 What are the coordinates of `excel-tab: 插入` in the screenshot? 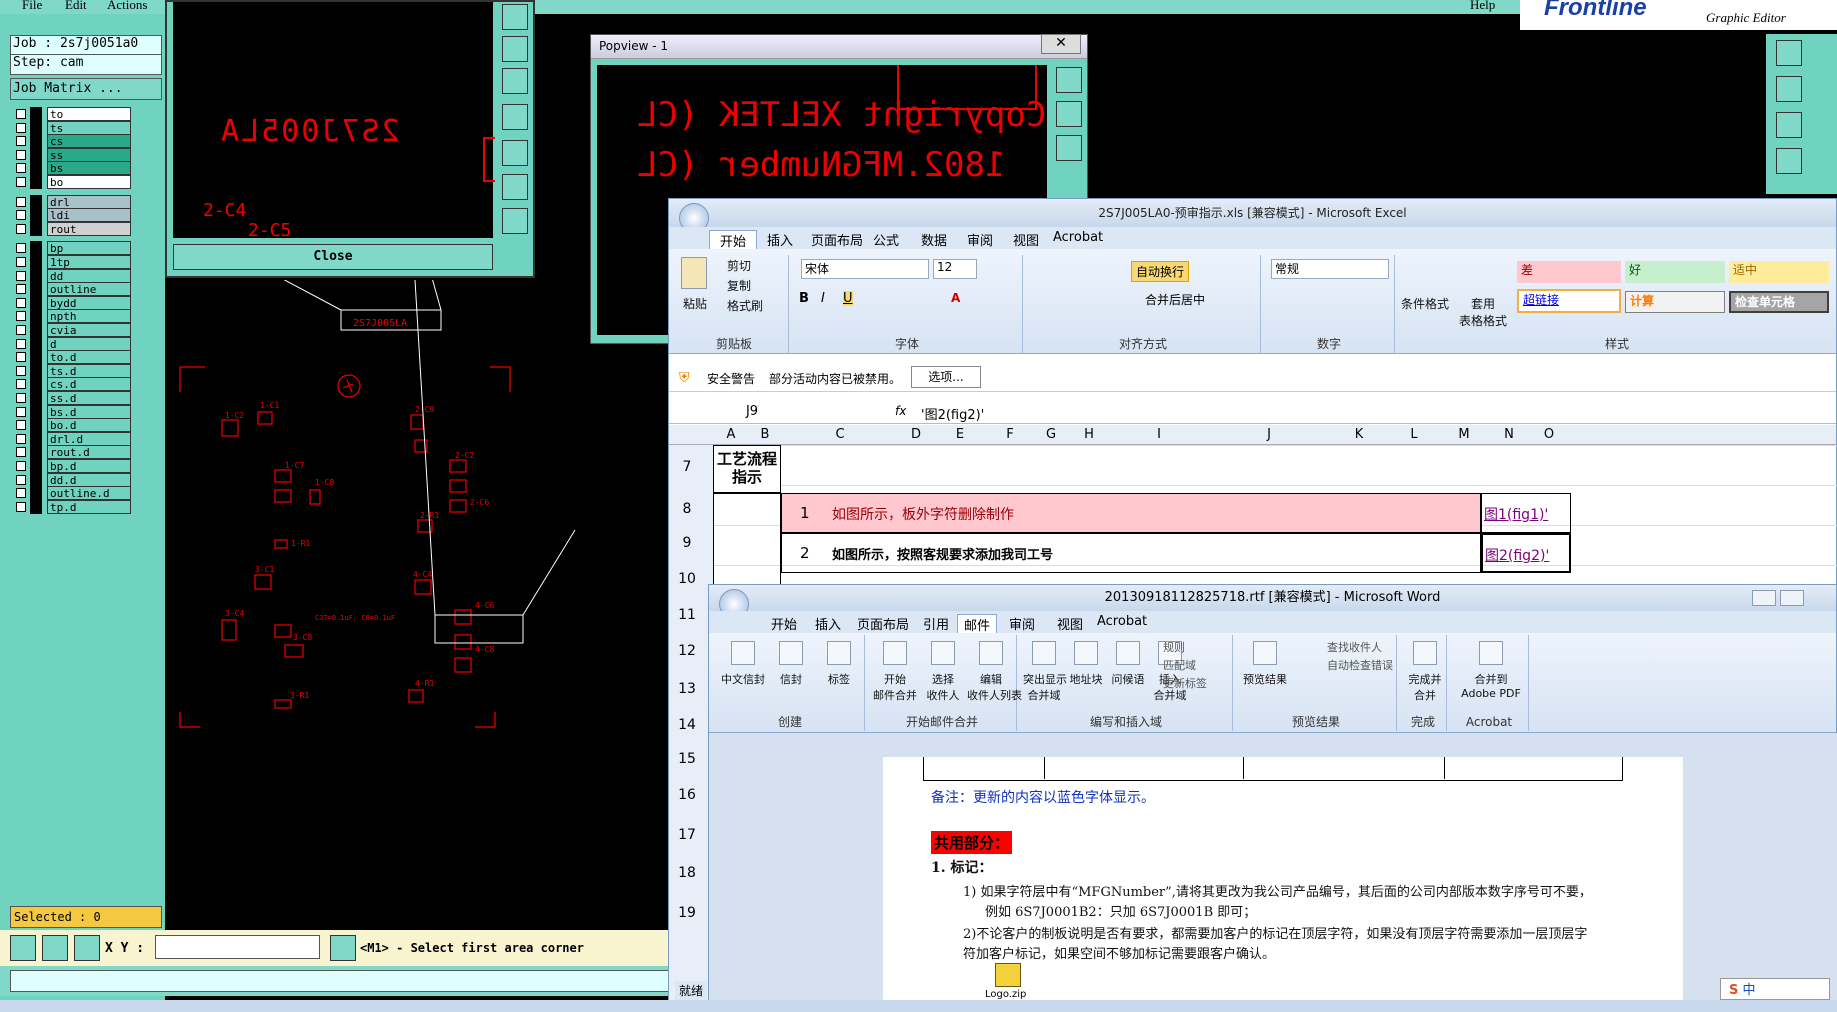 It's located at (780, 239).